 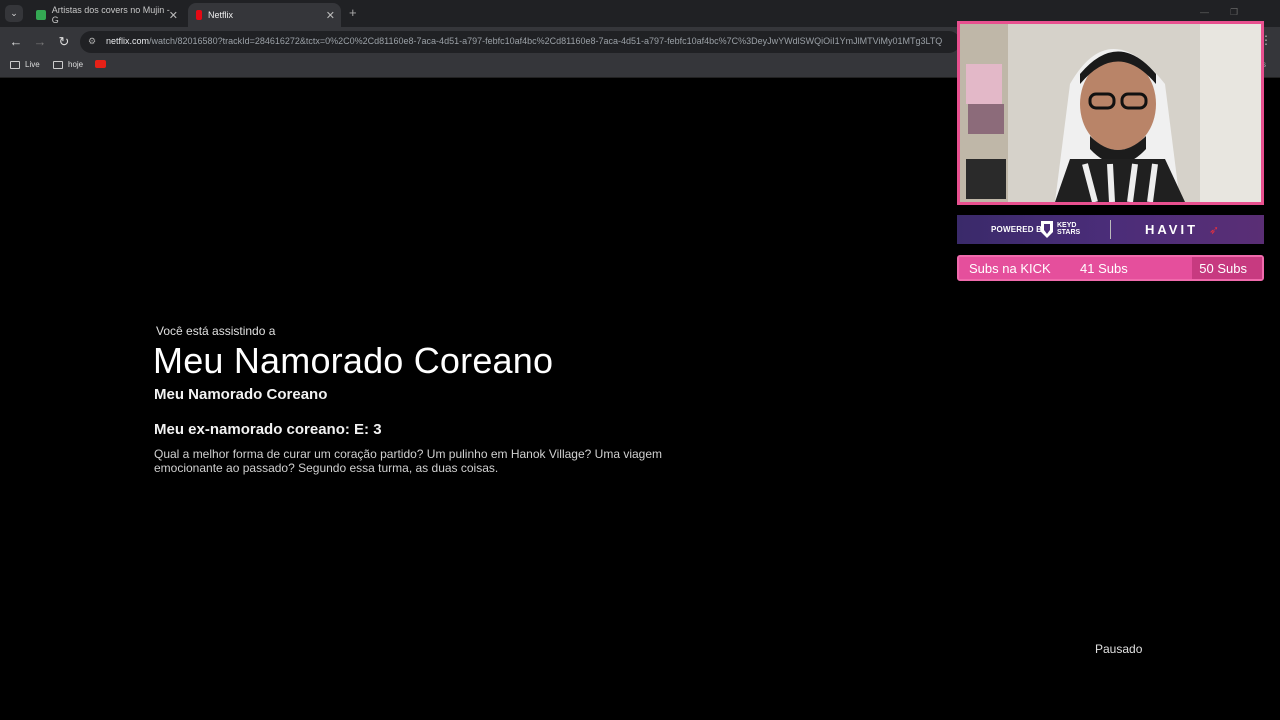 What do you see at coordinates (16, 41) in the screenshot?
I see `back-arrow-icon: ←` at bounding box center [16, 41].